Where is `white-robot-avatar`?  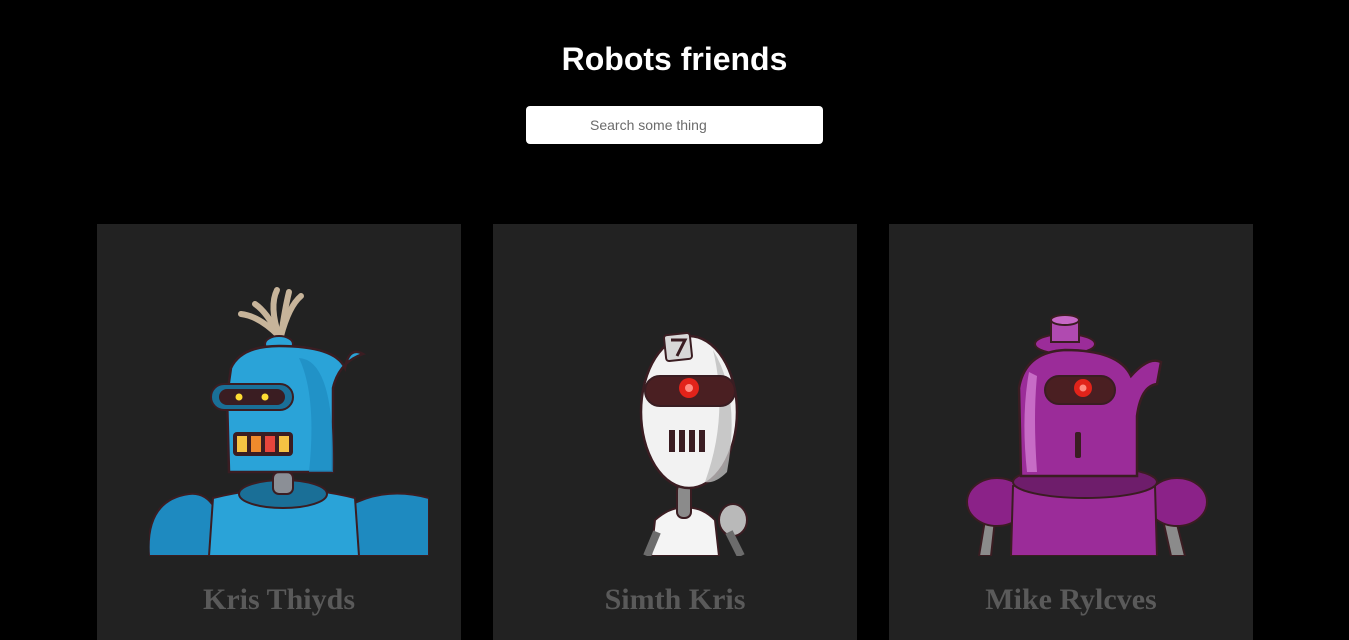 white-robot-avatar is located at coordinates (693, 444).